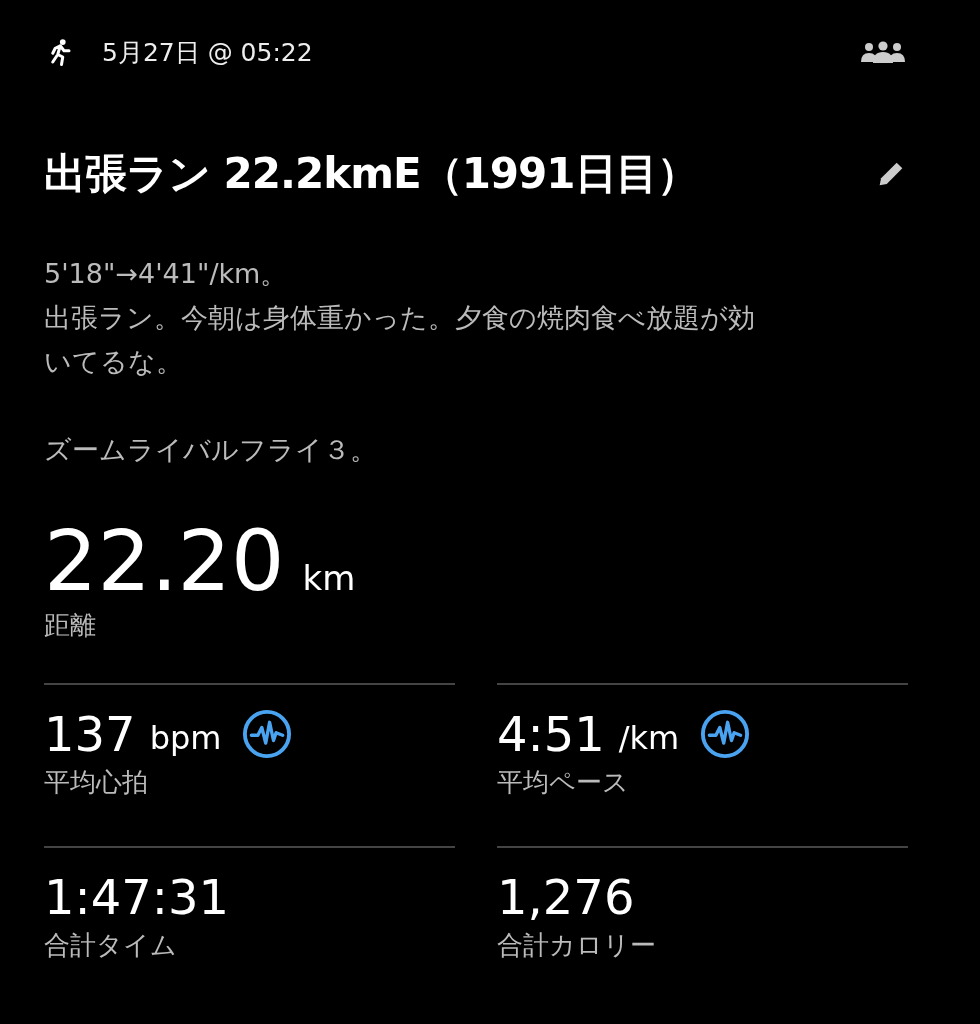  Describe the element at coordinates (577, 945) in the screenshot. I see `stat-label: 合計カロリー` at that location.